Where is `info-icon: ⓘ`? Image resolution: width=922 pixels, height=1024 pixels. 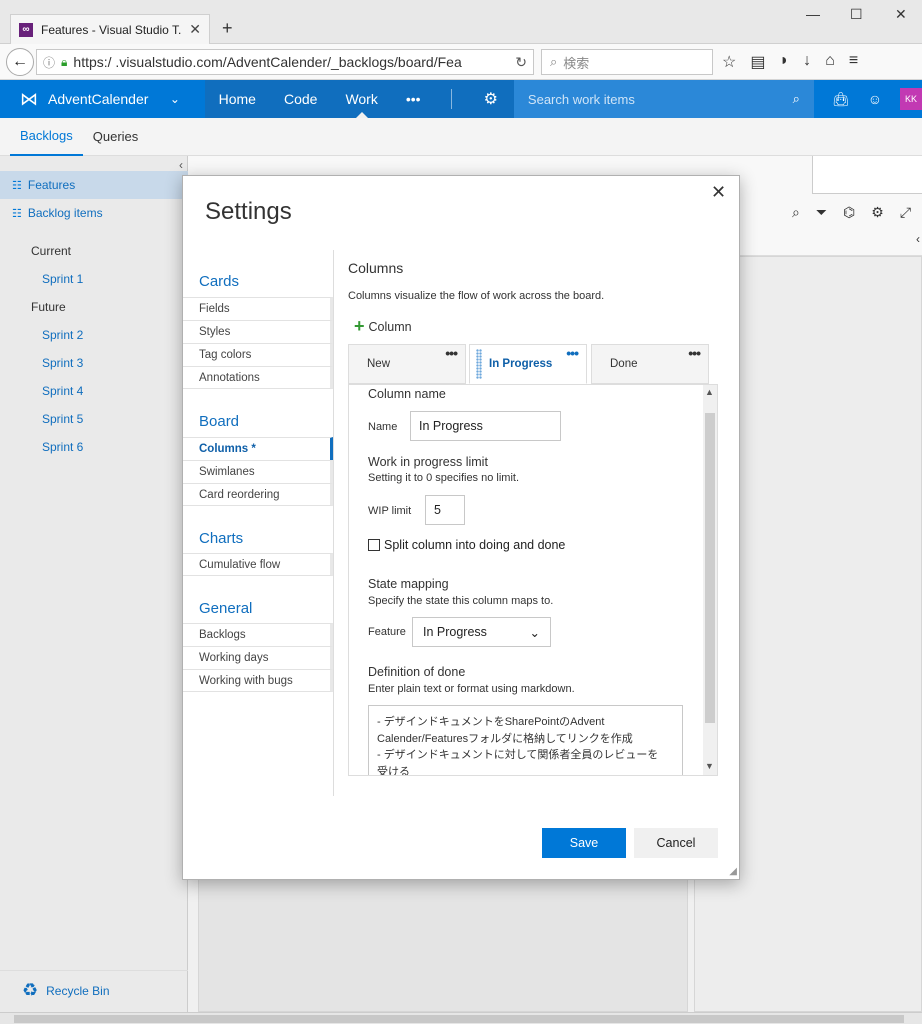 info-icon: ⓘ is located at coordinates (49, 62).